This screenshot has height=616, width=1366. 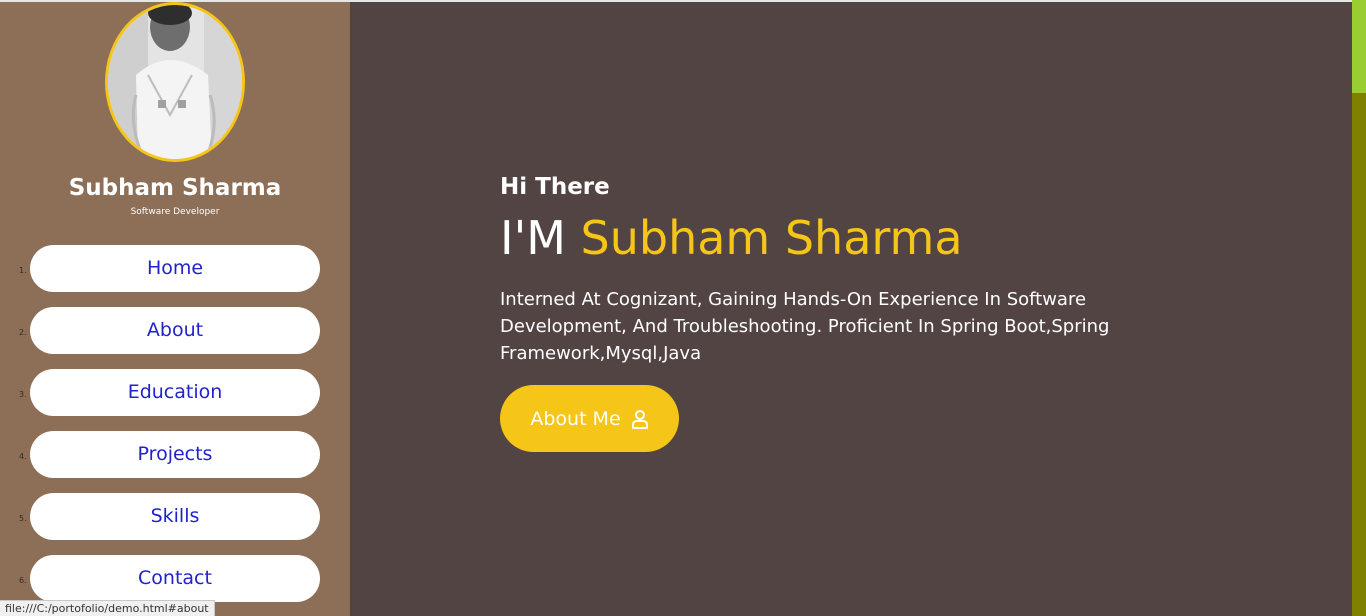 I want to click on nav-link-about: About, so click(x=175, y=330).